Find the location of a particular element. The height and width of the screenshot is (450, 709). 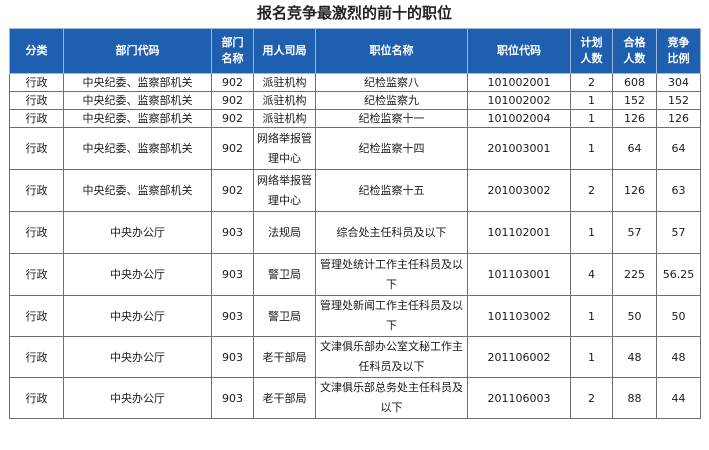

cell-qualified: 608 is located at coordinates (634, 82).